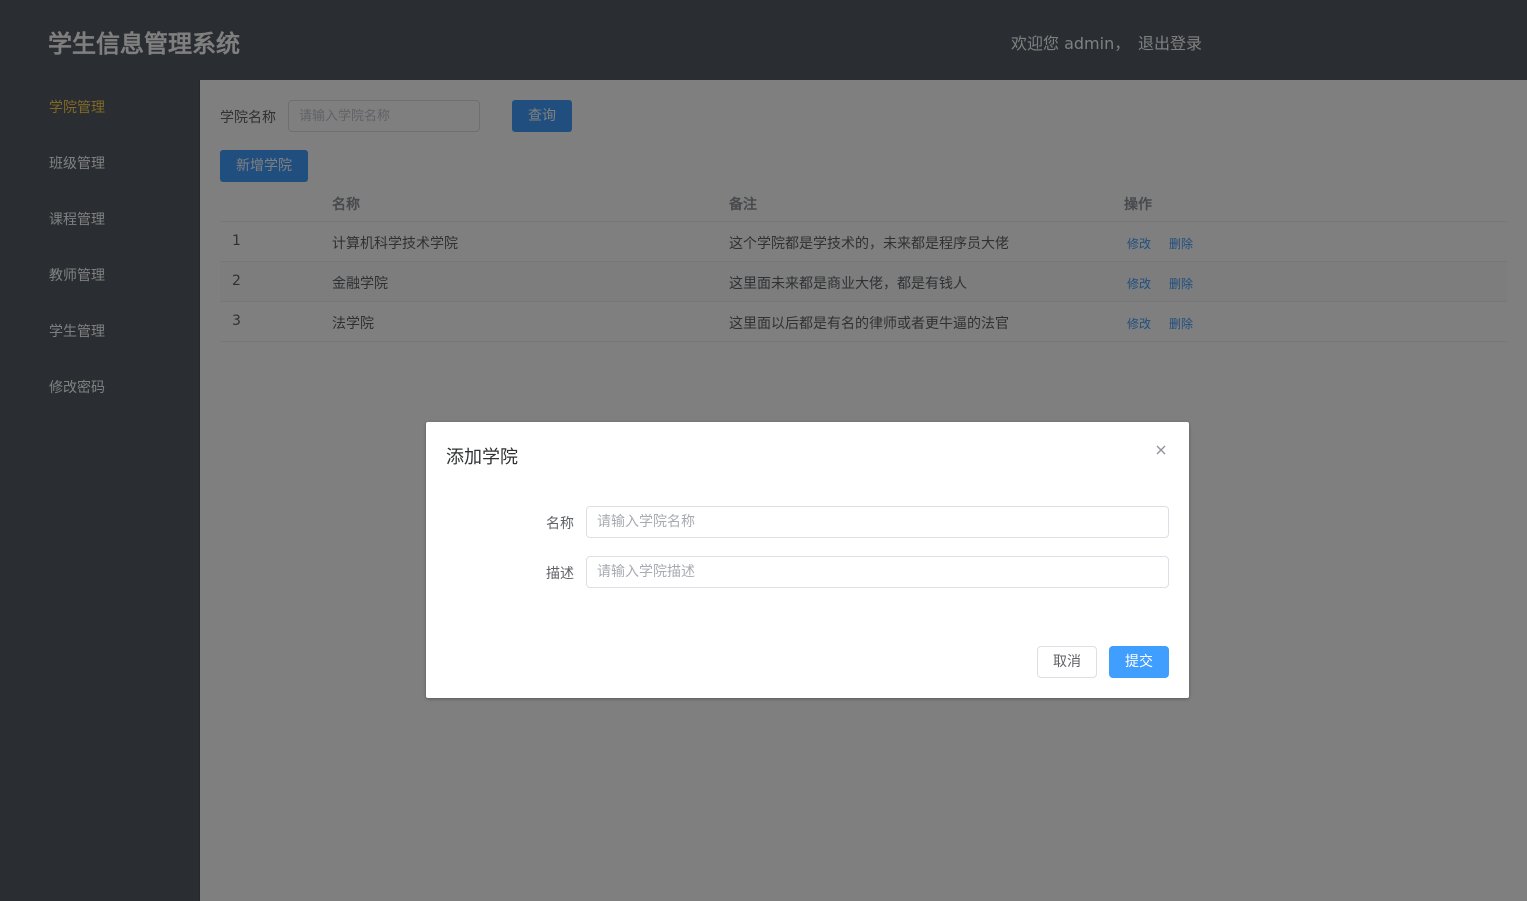 This screenshot has height=901, width=1527. What do you see at coordinates (877, 522) in the screenshot?
I see `college-name-field` at bounding box center [877, 522].